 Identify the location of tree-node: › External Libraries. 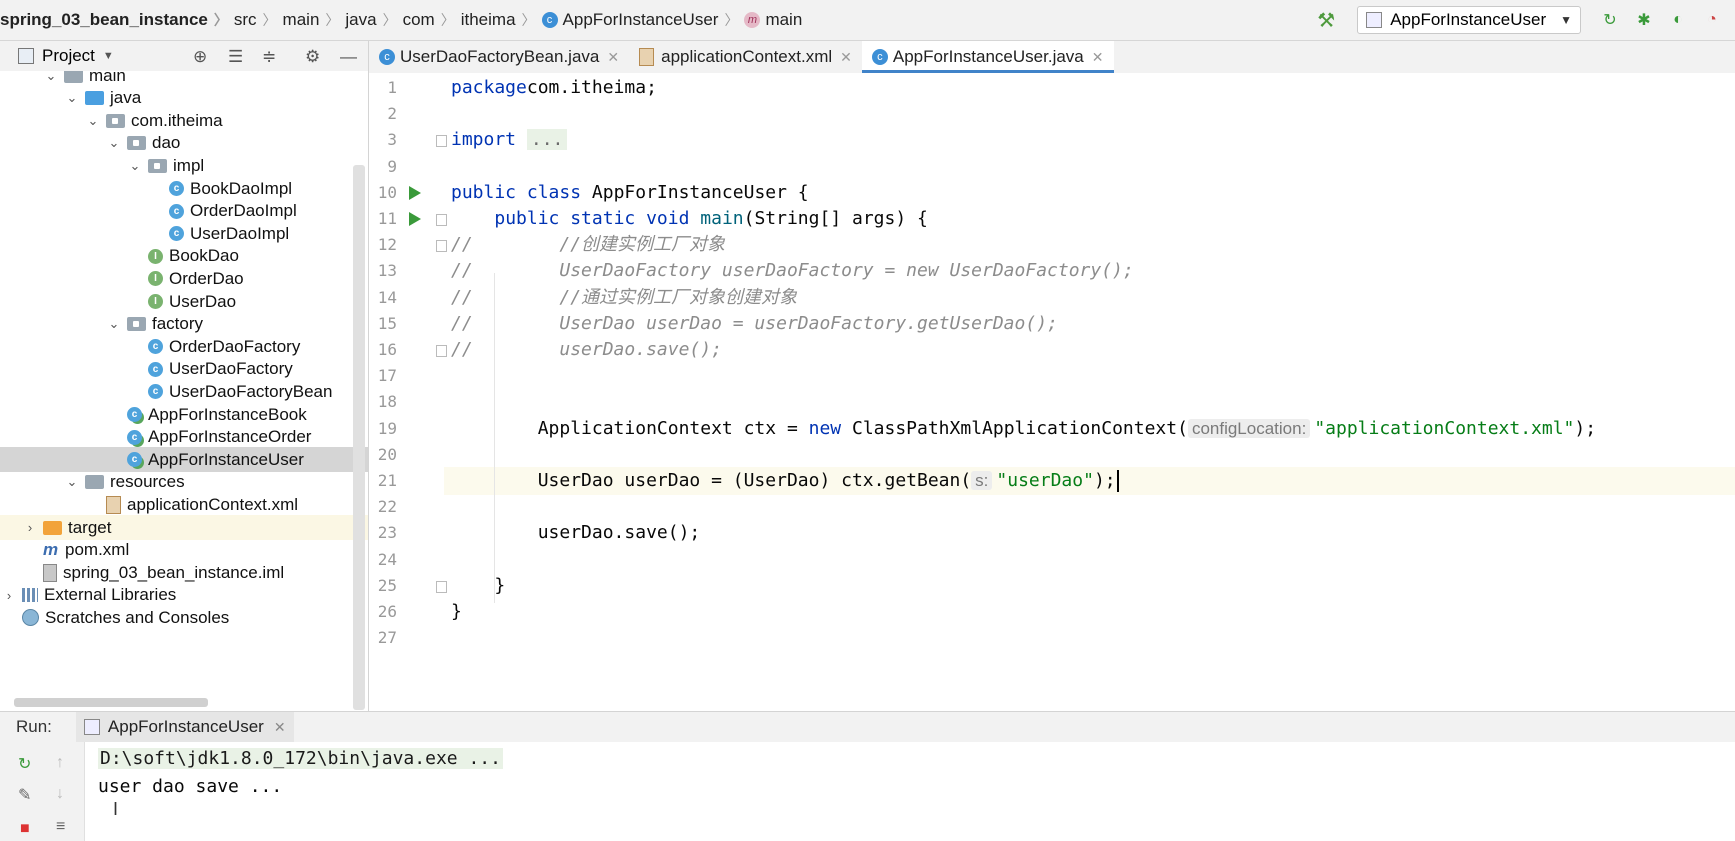
(184, 595).